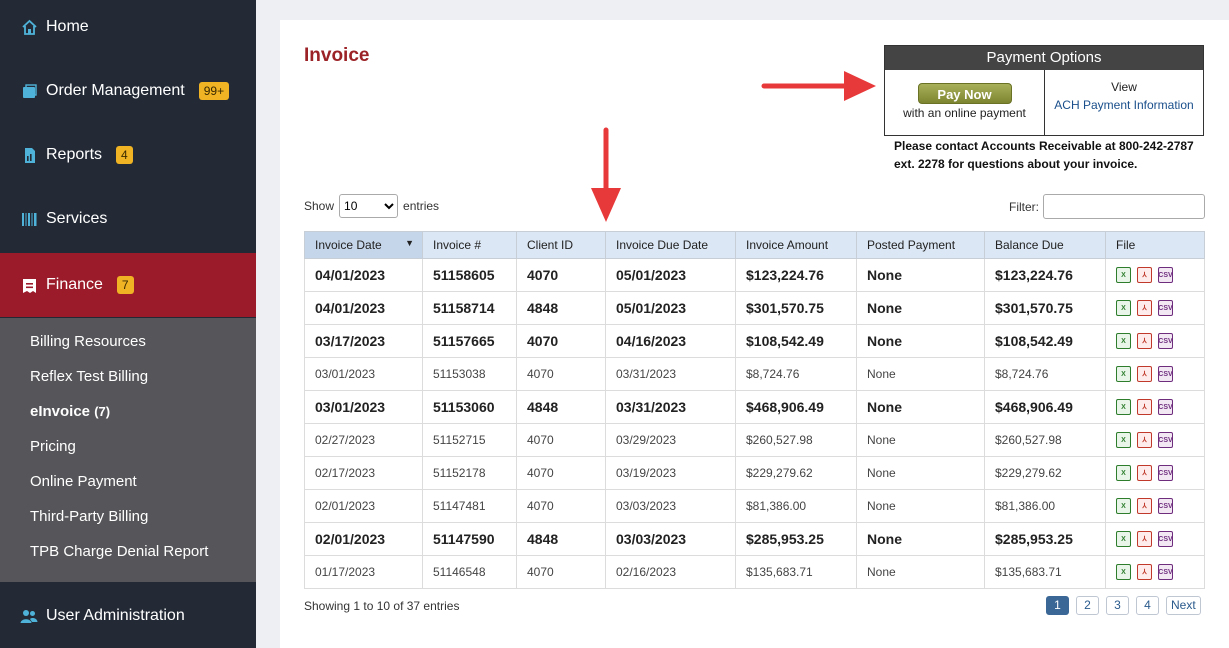 The image size is (1229, 648). I want to click on nav-label: User Administration, so click(115, 615).